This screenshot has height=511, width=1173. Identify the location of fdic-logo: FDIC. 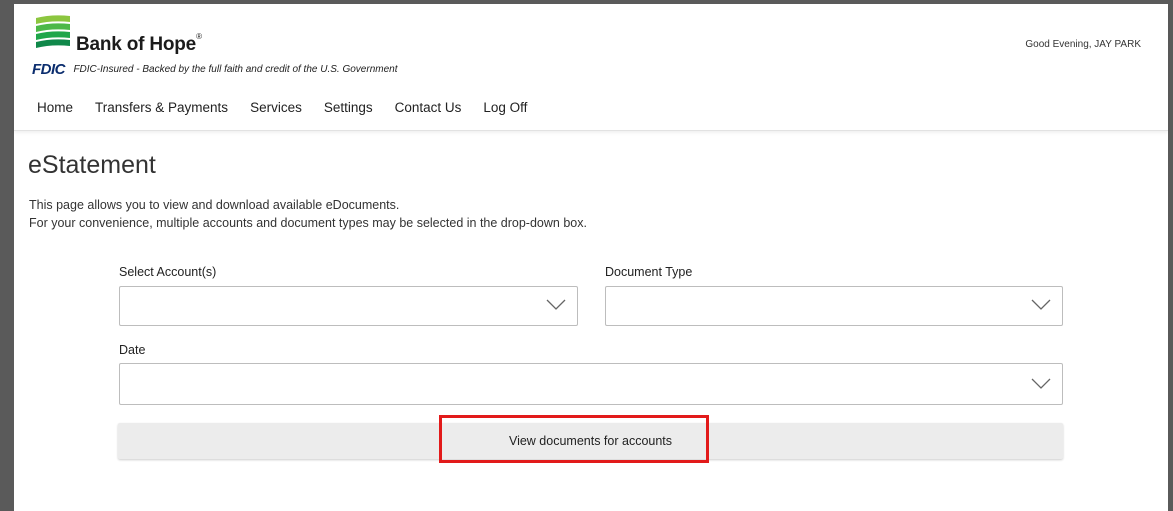
(49, 70).